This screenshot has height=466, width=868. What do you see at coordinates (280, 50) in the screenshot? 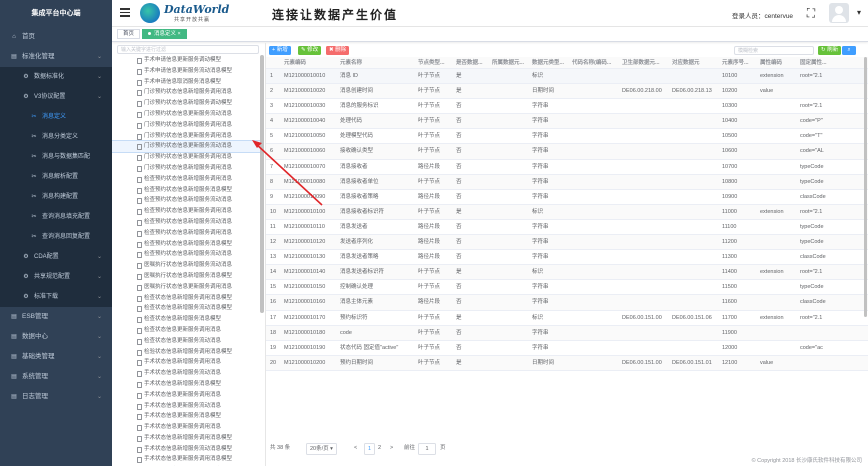
I see `add-button: + 新增` at bounding box center [280, 50].